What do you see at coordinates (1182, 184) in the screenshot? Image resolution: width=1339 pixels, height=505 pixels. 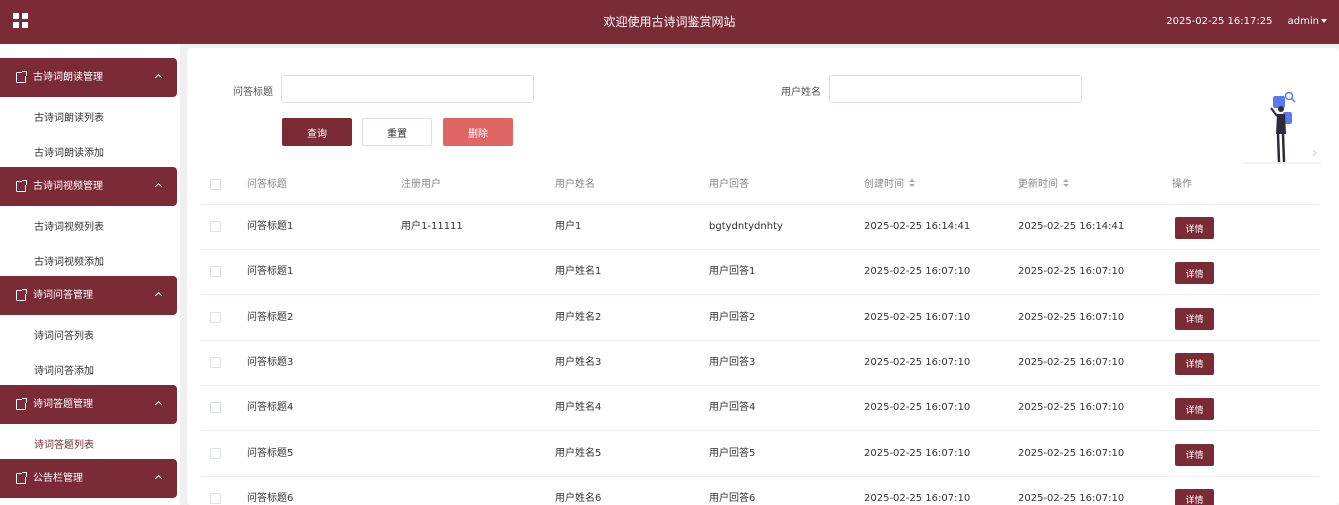 I see `column-header: 操作` at bounding box center [1182, 184].